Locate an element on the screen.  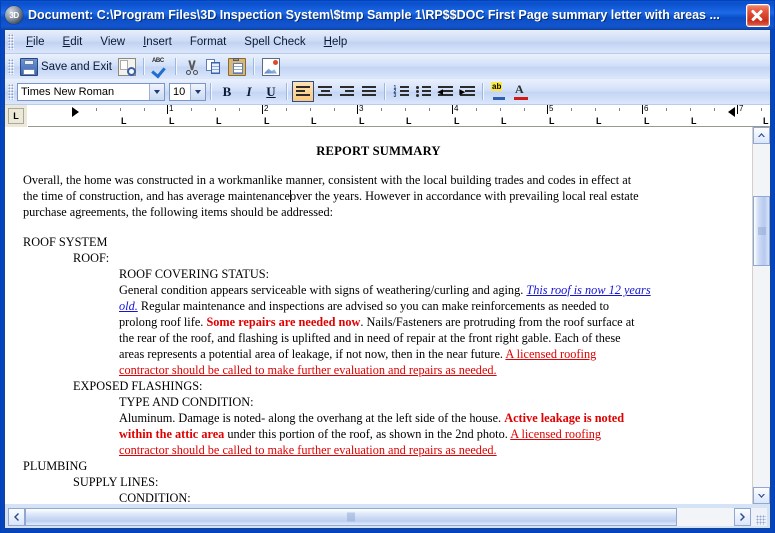
scroll-down-button is located at coordinates (761, 495).